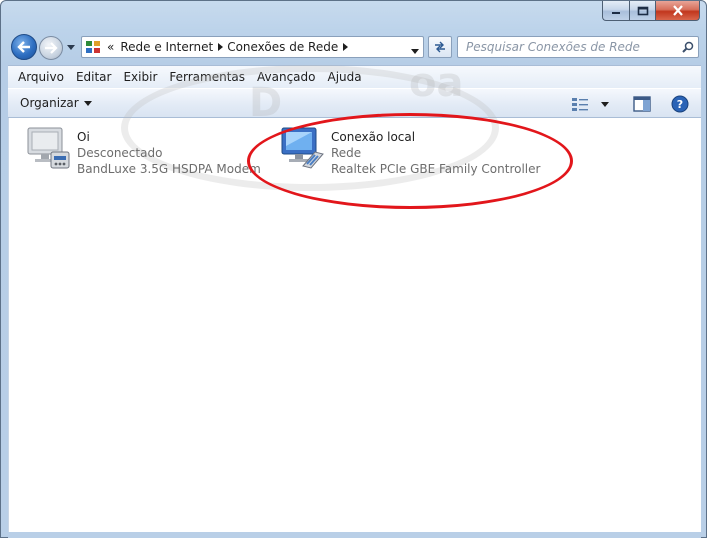 This screenshot has width=707, height=538. I want to click on maximize-icon, so click(642, 10).